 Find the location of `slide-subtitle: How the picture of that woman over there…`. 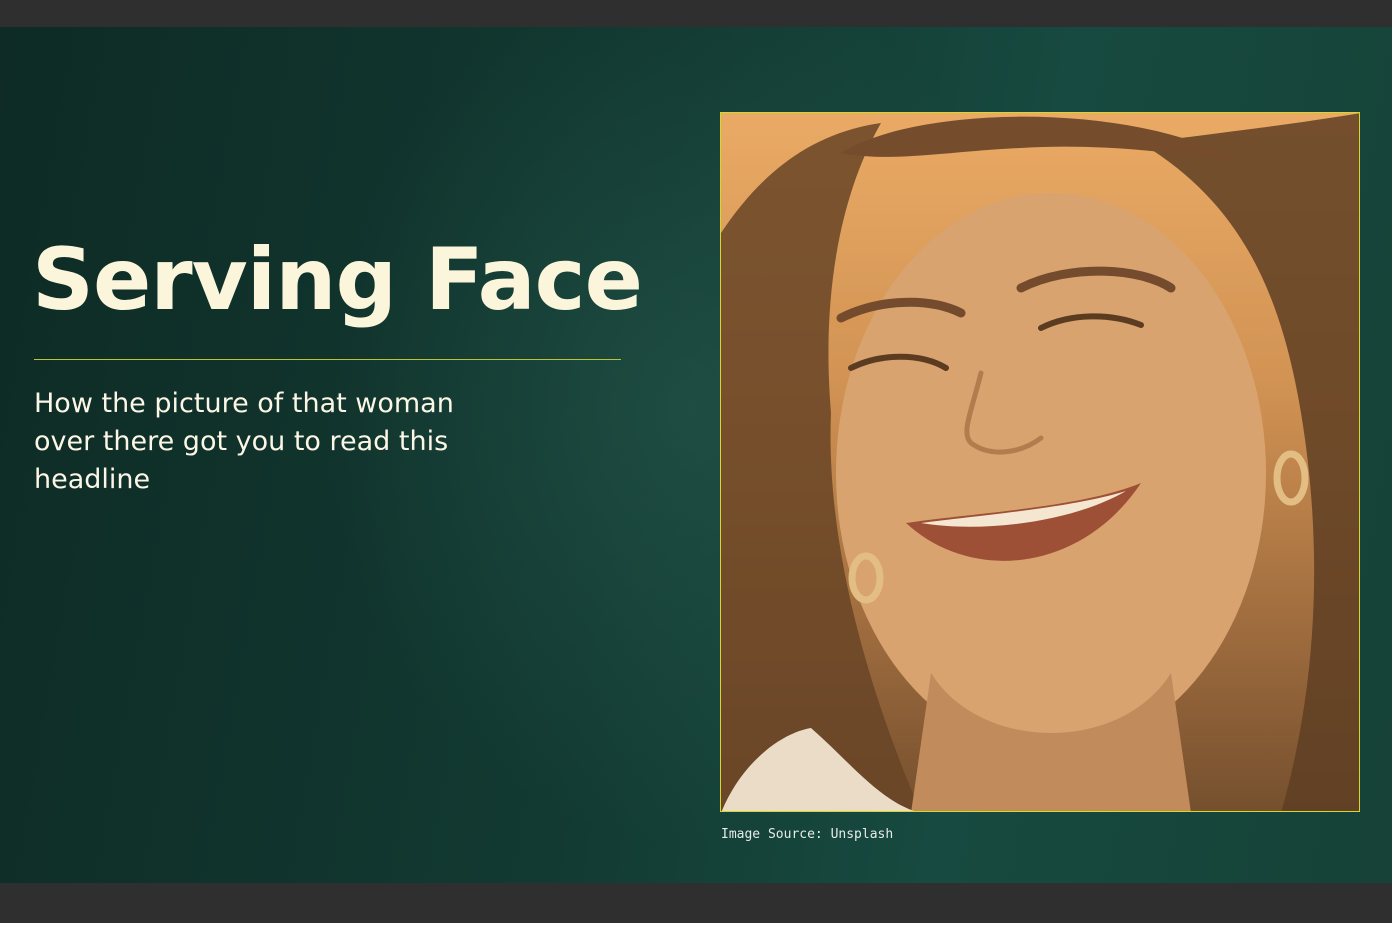

slide-subtitle: How the picture of that woman over there… is located at coordinates (244, 441).